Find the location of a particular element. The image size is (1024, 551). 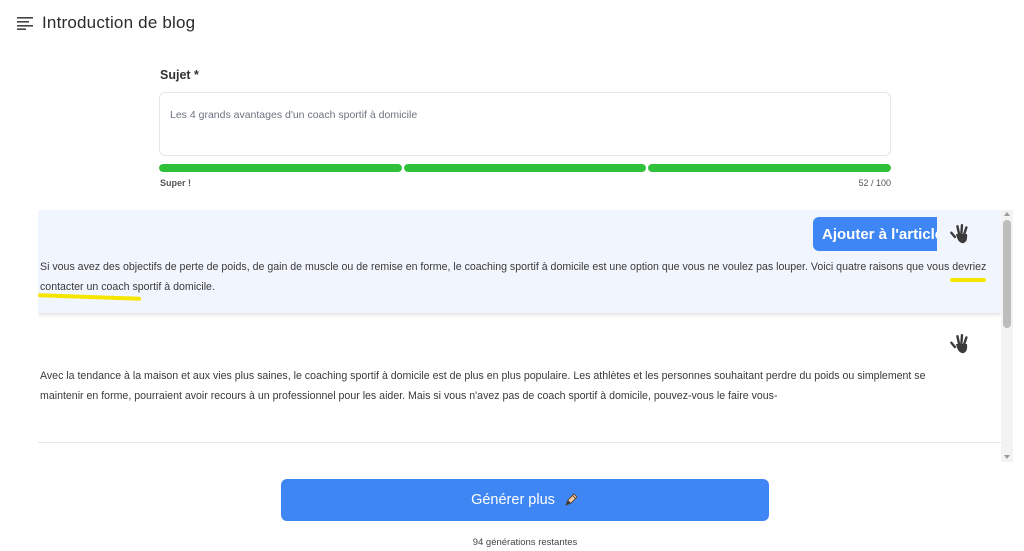

page-title: Introduction de blog is located at coordinates (119, 22).